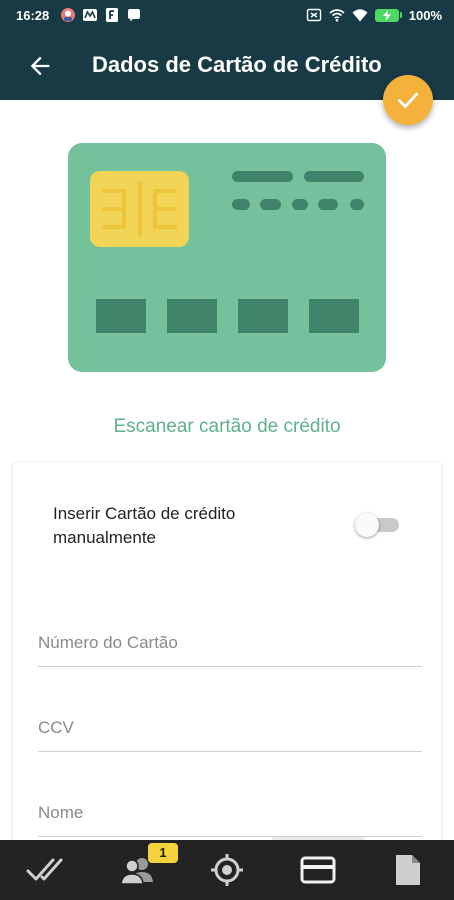 The height and width of the screenshot is (900, 454). What do you see at coordinates (134, 15) in the screenshot?
I see `chat-icon` at bounding box center [134, 15].